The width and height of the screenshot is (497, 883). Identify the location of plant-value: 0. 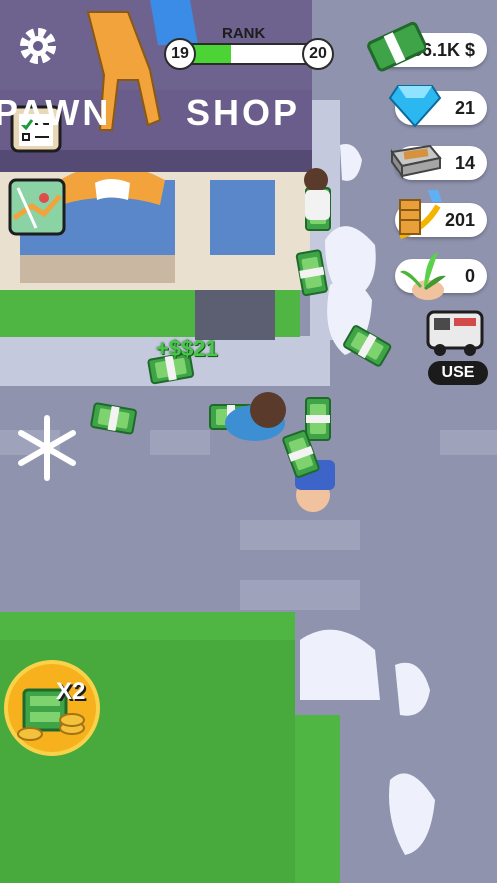
(469, 275).